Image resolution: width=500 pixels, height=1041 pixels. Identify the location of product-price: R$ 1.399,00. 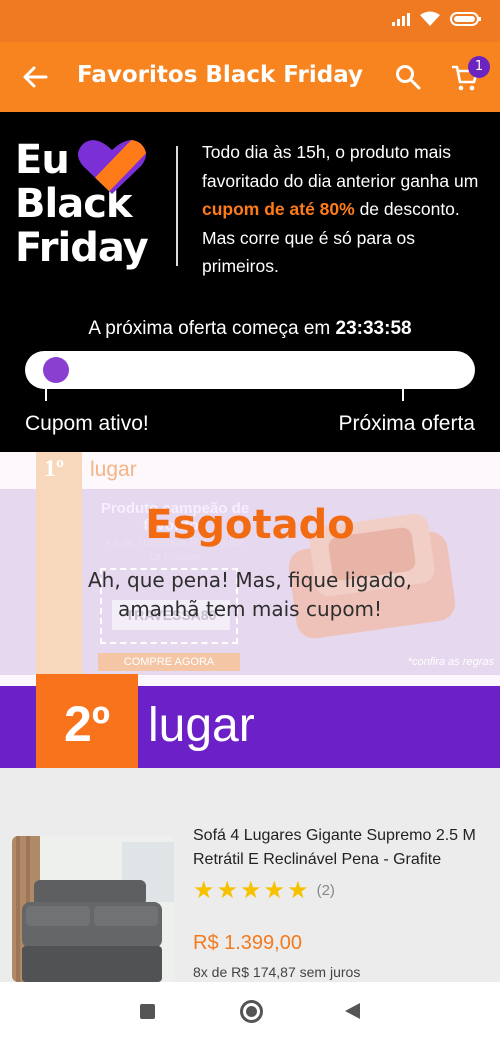
(247, 943).